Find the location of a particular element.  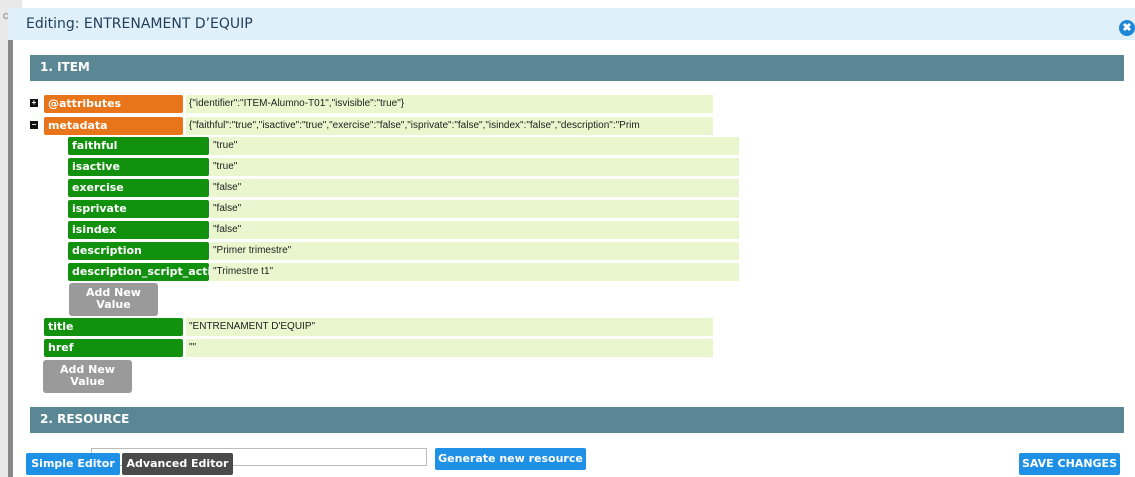

key-description-script-activ: description_script_activ is located at coordinates (138, 272).